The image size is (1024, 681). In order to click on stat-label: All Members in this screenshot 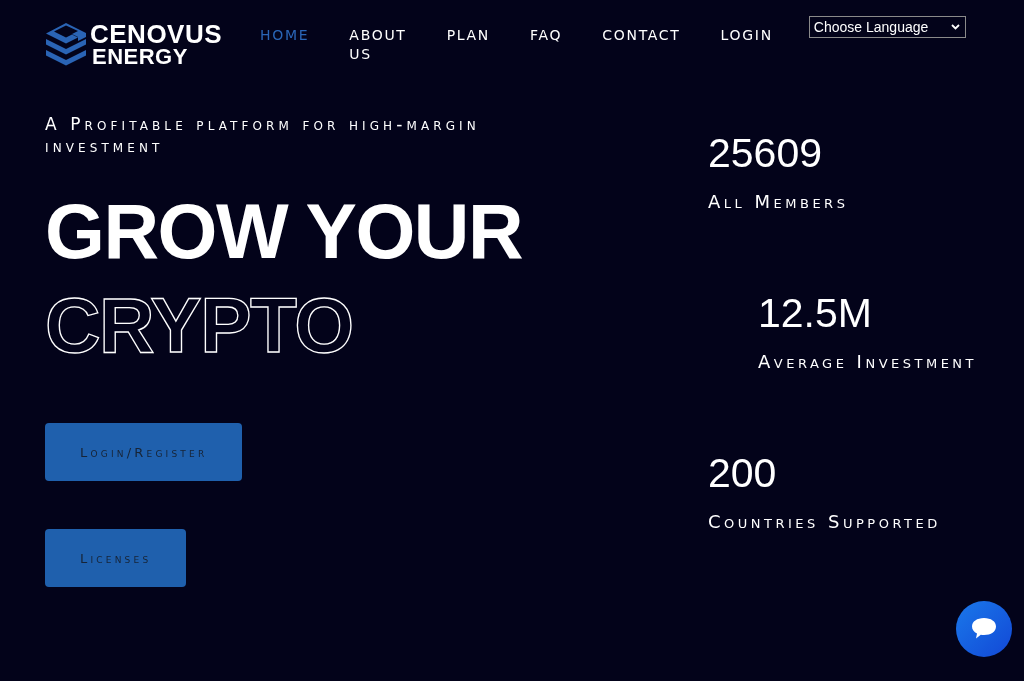, I will do `click(778, 202)`.